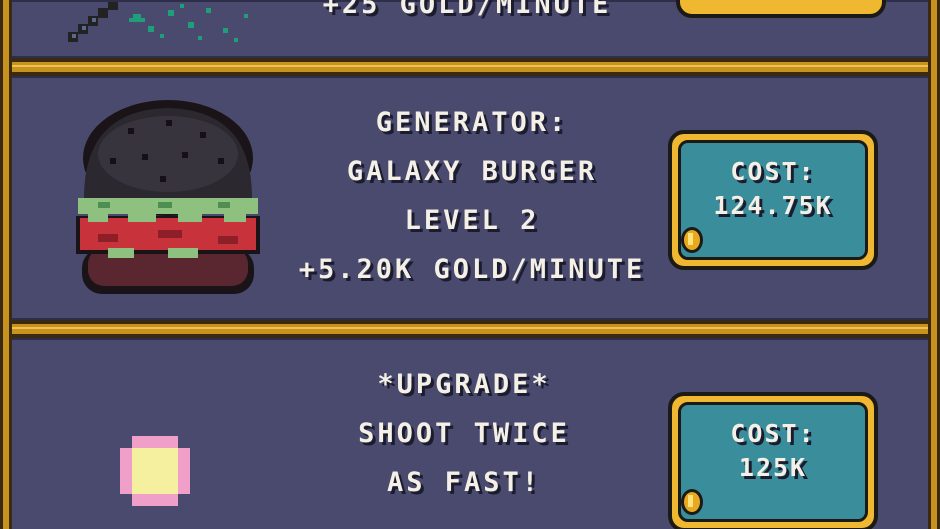 The height and width of the screenshot is (529, 940). I want to click on upgrade-cost-value: 125K, so click(773, 467).